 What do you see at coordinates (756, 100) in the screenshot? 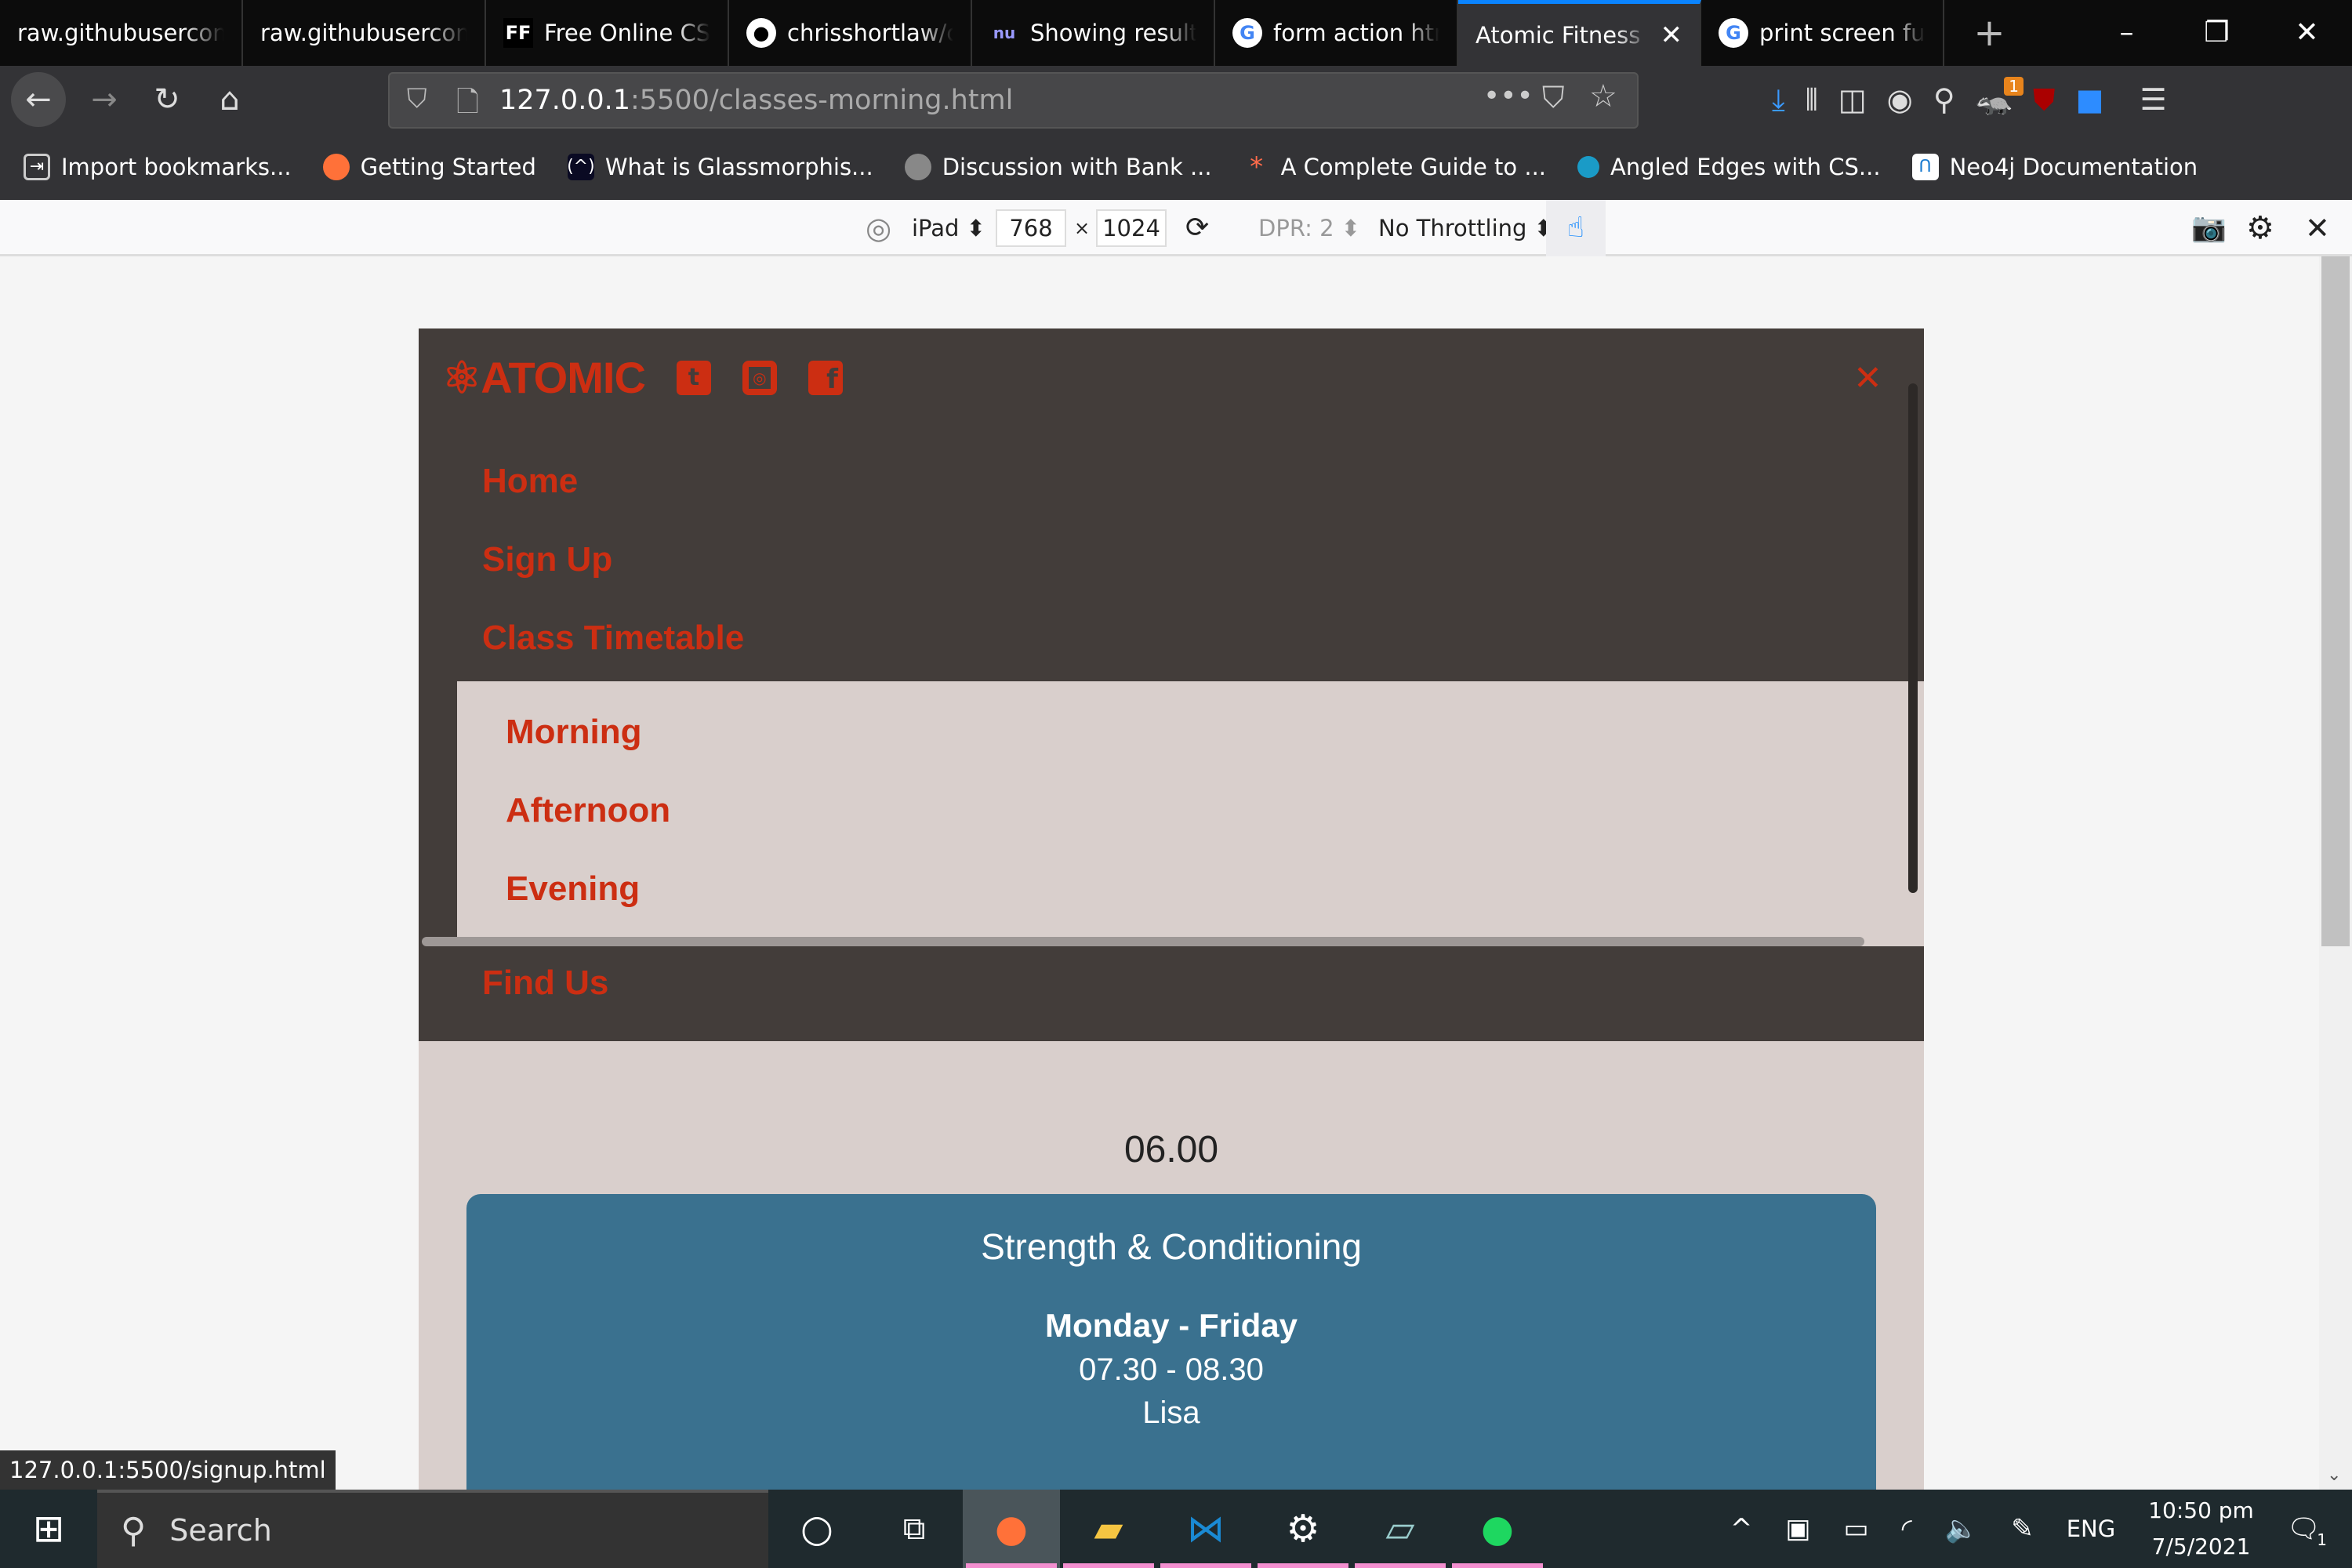
I see `url-text: 127.0.0.1:5500/classes-morning.html` at bounding box center [756, 100].